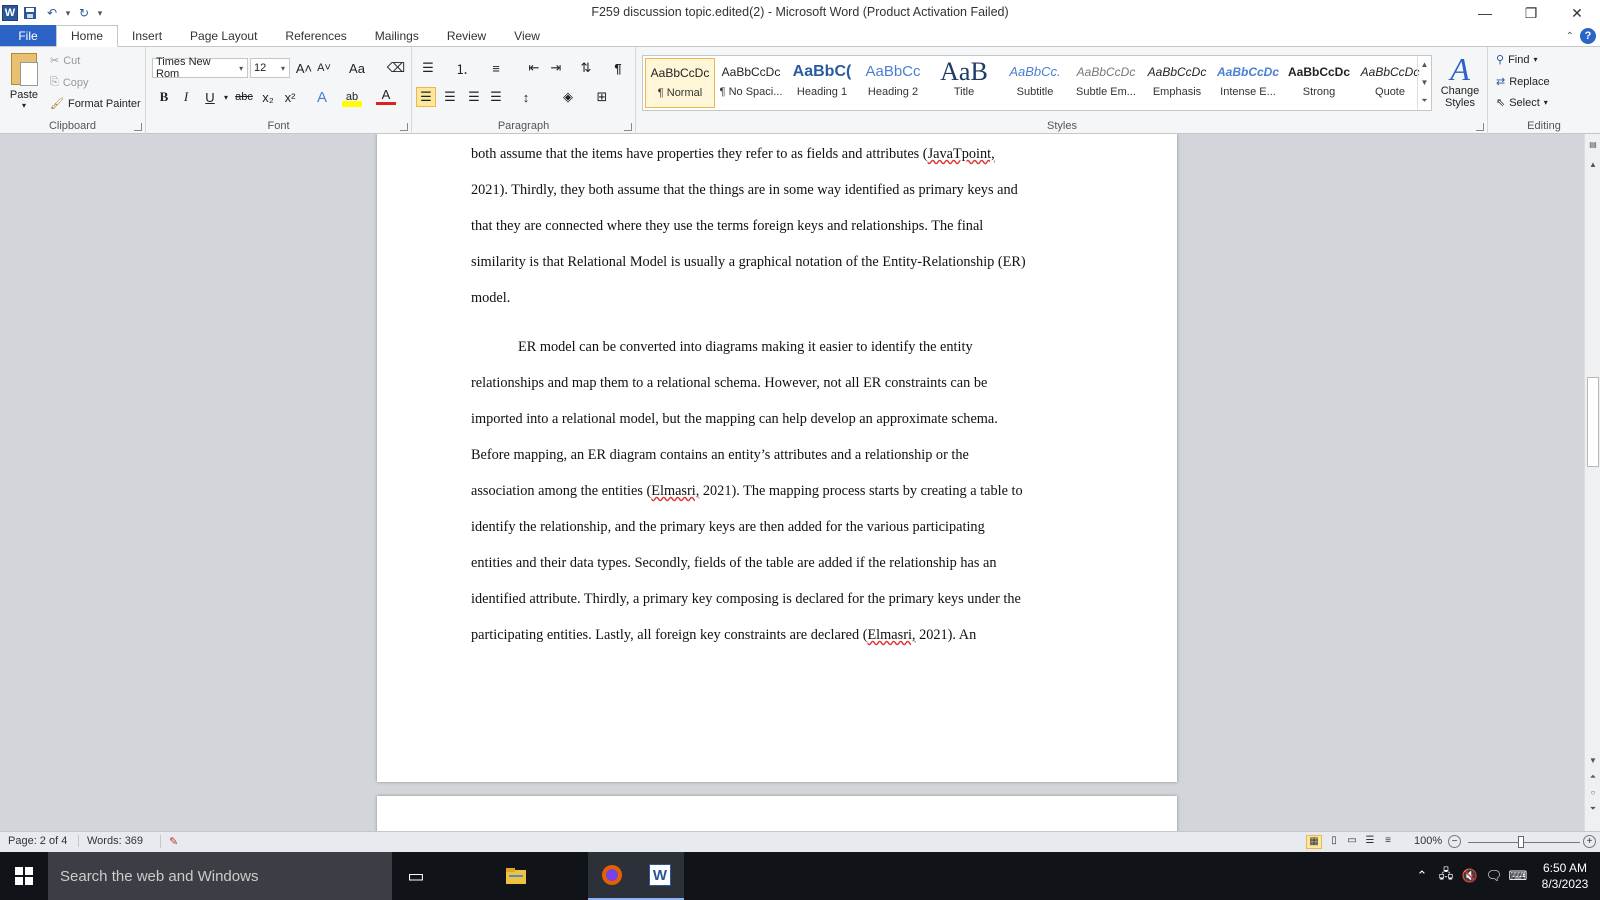  What do you see at coordinates (270, 68) in the screenshot?
I see `font-size-select: 12 ▾` at bounding box center [270, 68].